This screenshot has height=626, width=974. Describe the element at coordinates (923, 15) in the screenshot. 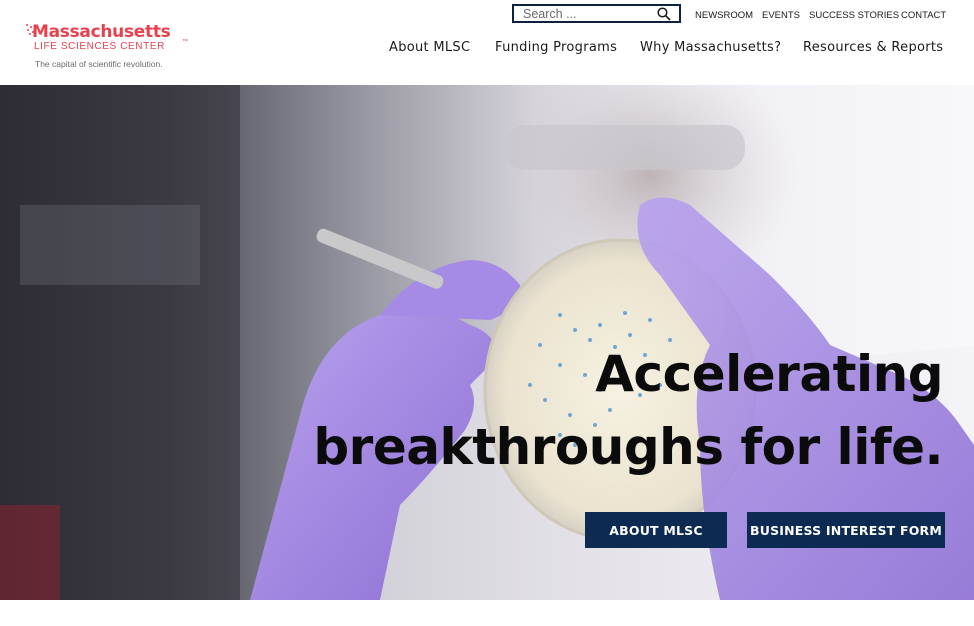

I see `utility-link-contact: CONTACT` at that location.